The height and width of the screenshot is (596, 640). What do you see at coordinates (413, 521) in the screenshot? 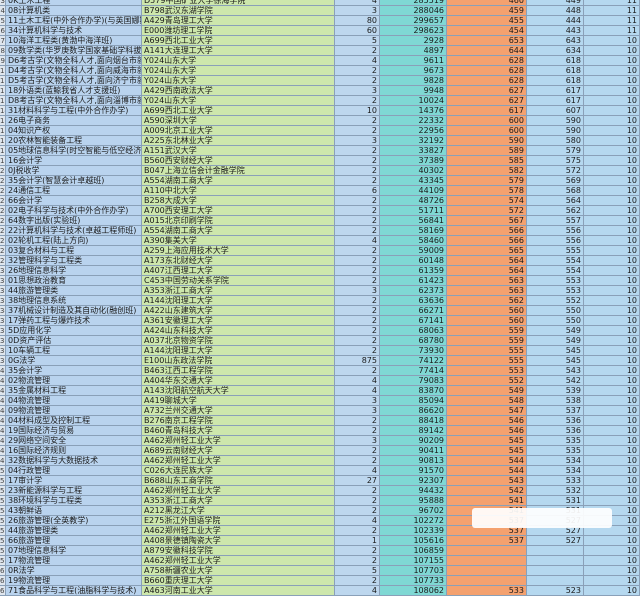
I see `rank-cell: 102272` at bounding box center [413, 521].